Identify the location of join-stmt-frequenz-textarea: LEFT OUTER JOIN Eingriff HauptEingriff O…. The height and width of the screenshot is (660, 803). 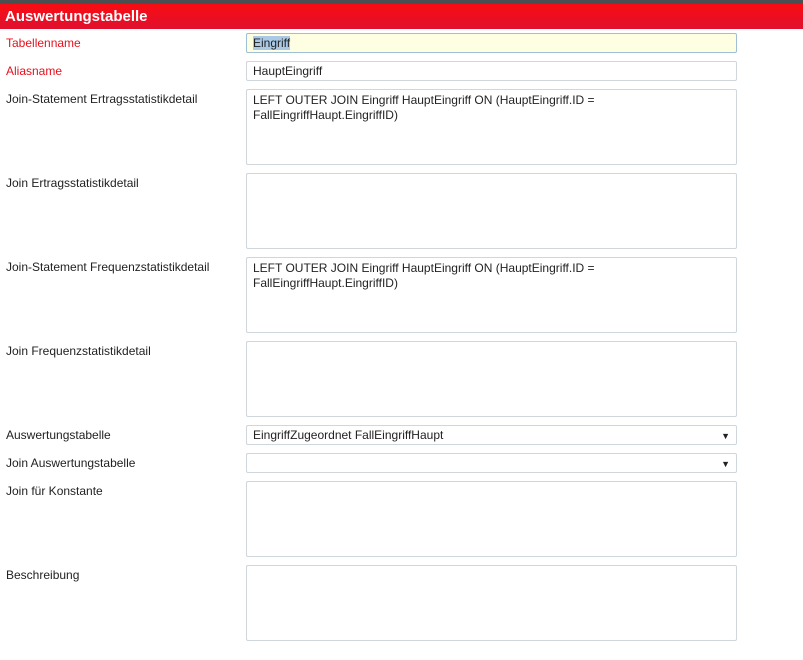
(491, 295).